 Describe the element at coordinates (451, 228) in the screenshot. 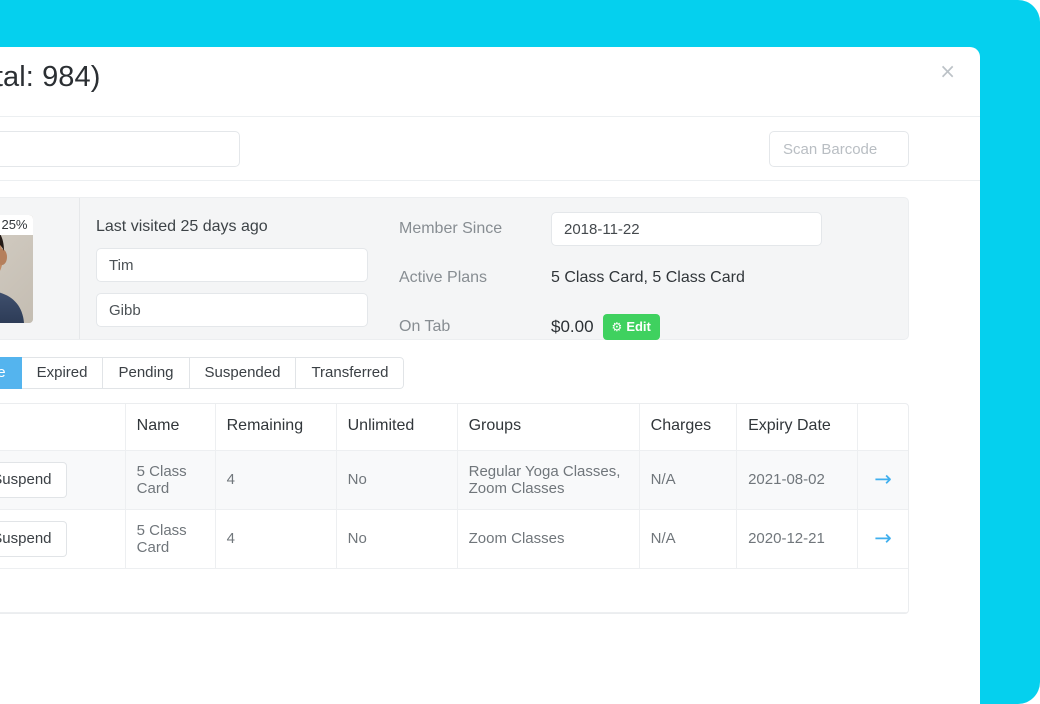

I see `member-since-label: Member Since` at that location.